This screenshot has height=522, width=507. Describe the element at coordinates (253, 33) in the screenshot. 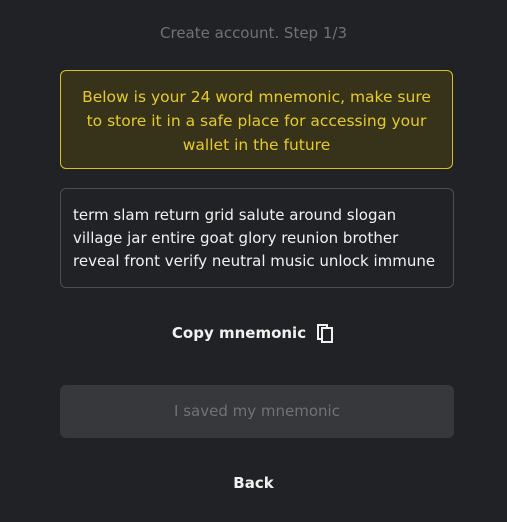

I see `page-title: Create account. Step 1/3` at that location.